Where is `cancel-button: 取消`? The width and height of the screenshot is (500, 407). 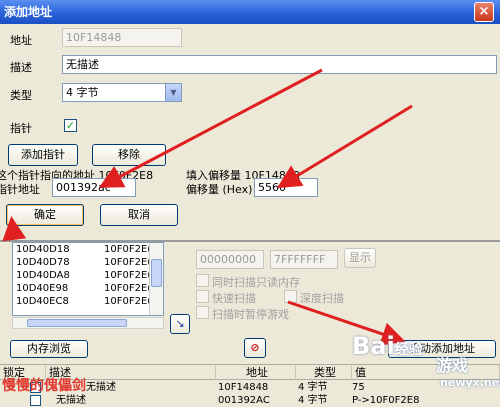
cancel-button: 取消 is located at coordinates (139, 215).